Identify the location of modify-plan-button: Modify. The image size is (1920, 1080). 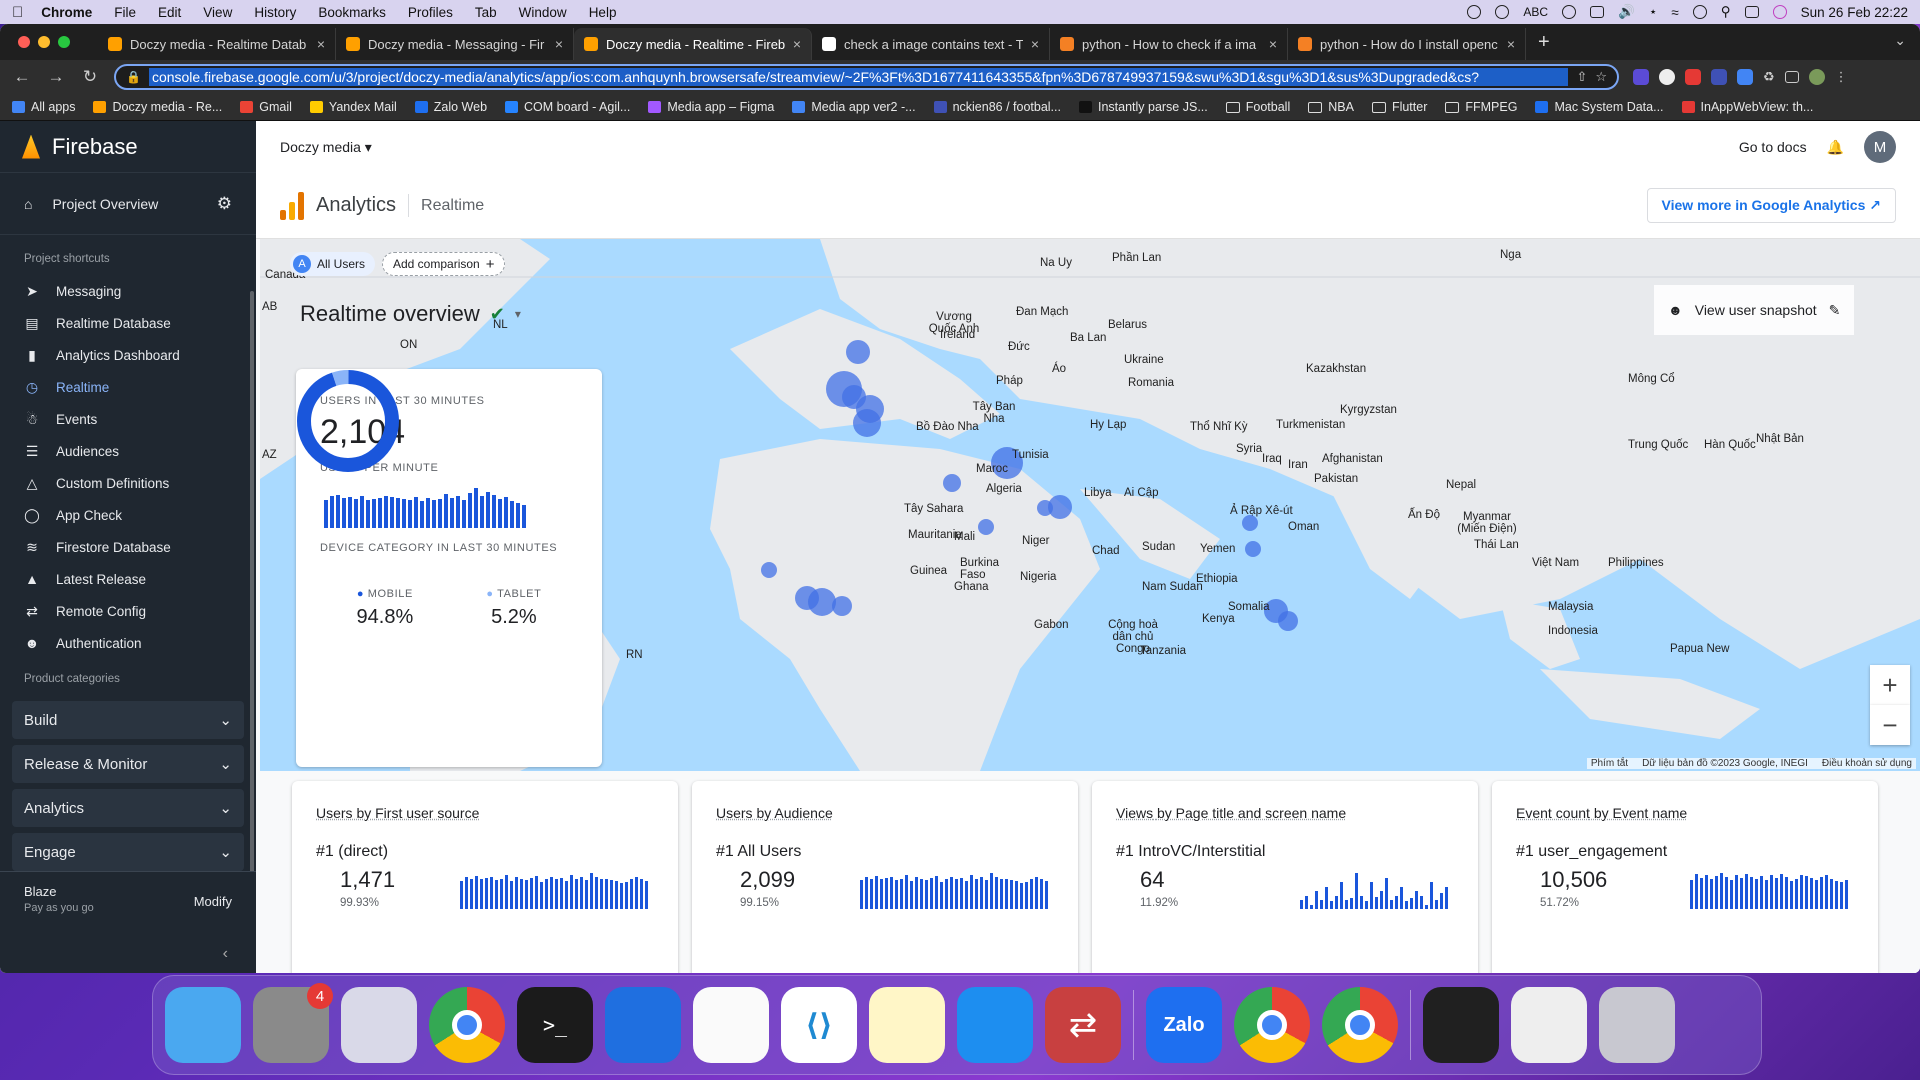
(213, 901).